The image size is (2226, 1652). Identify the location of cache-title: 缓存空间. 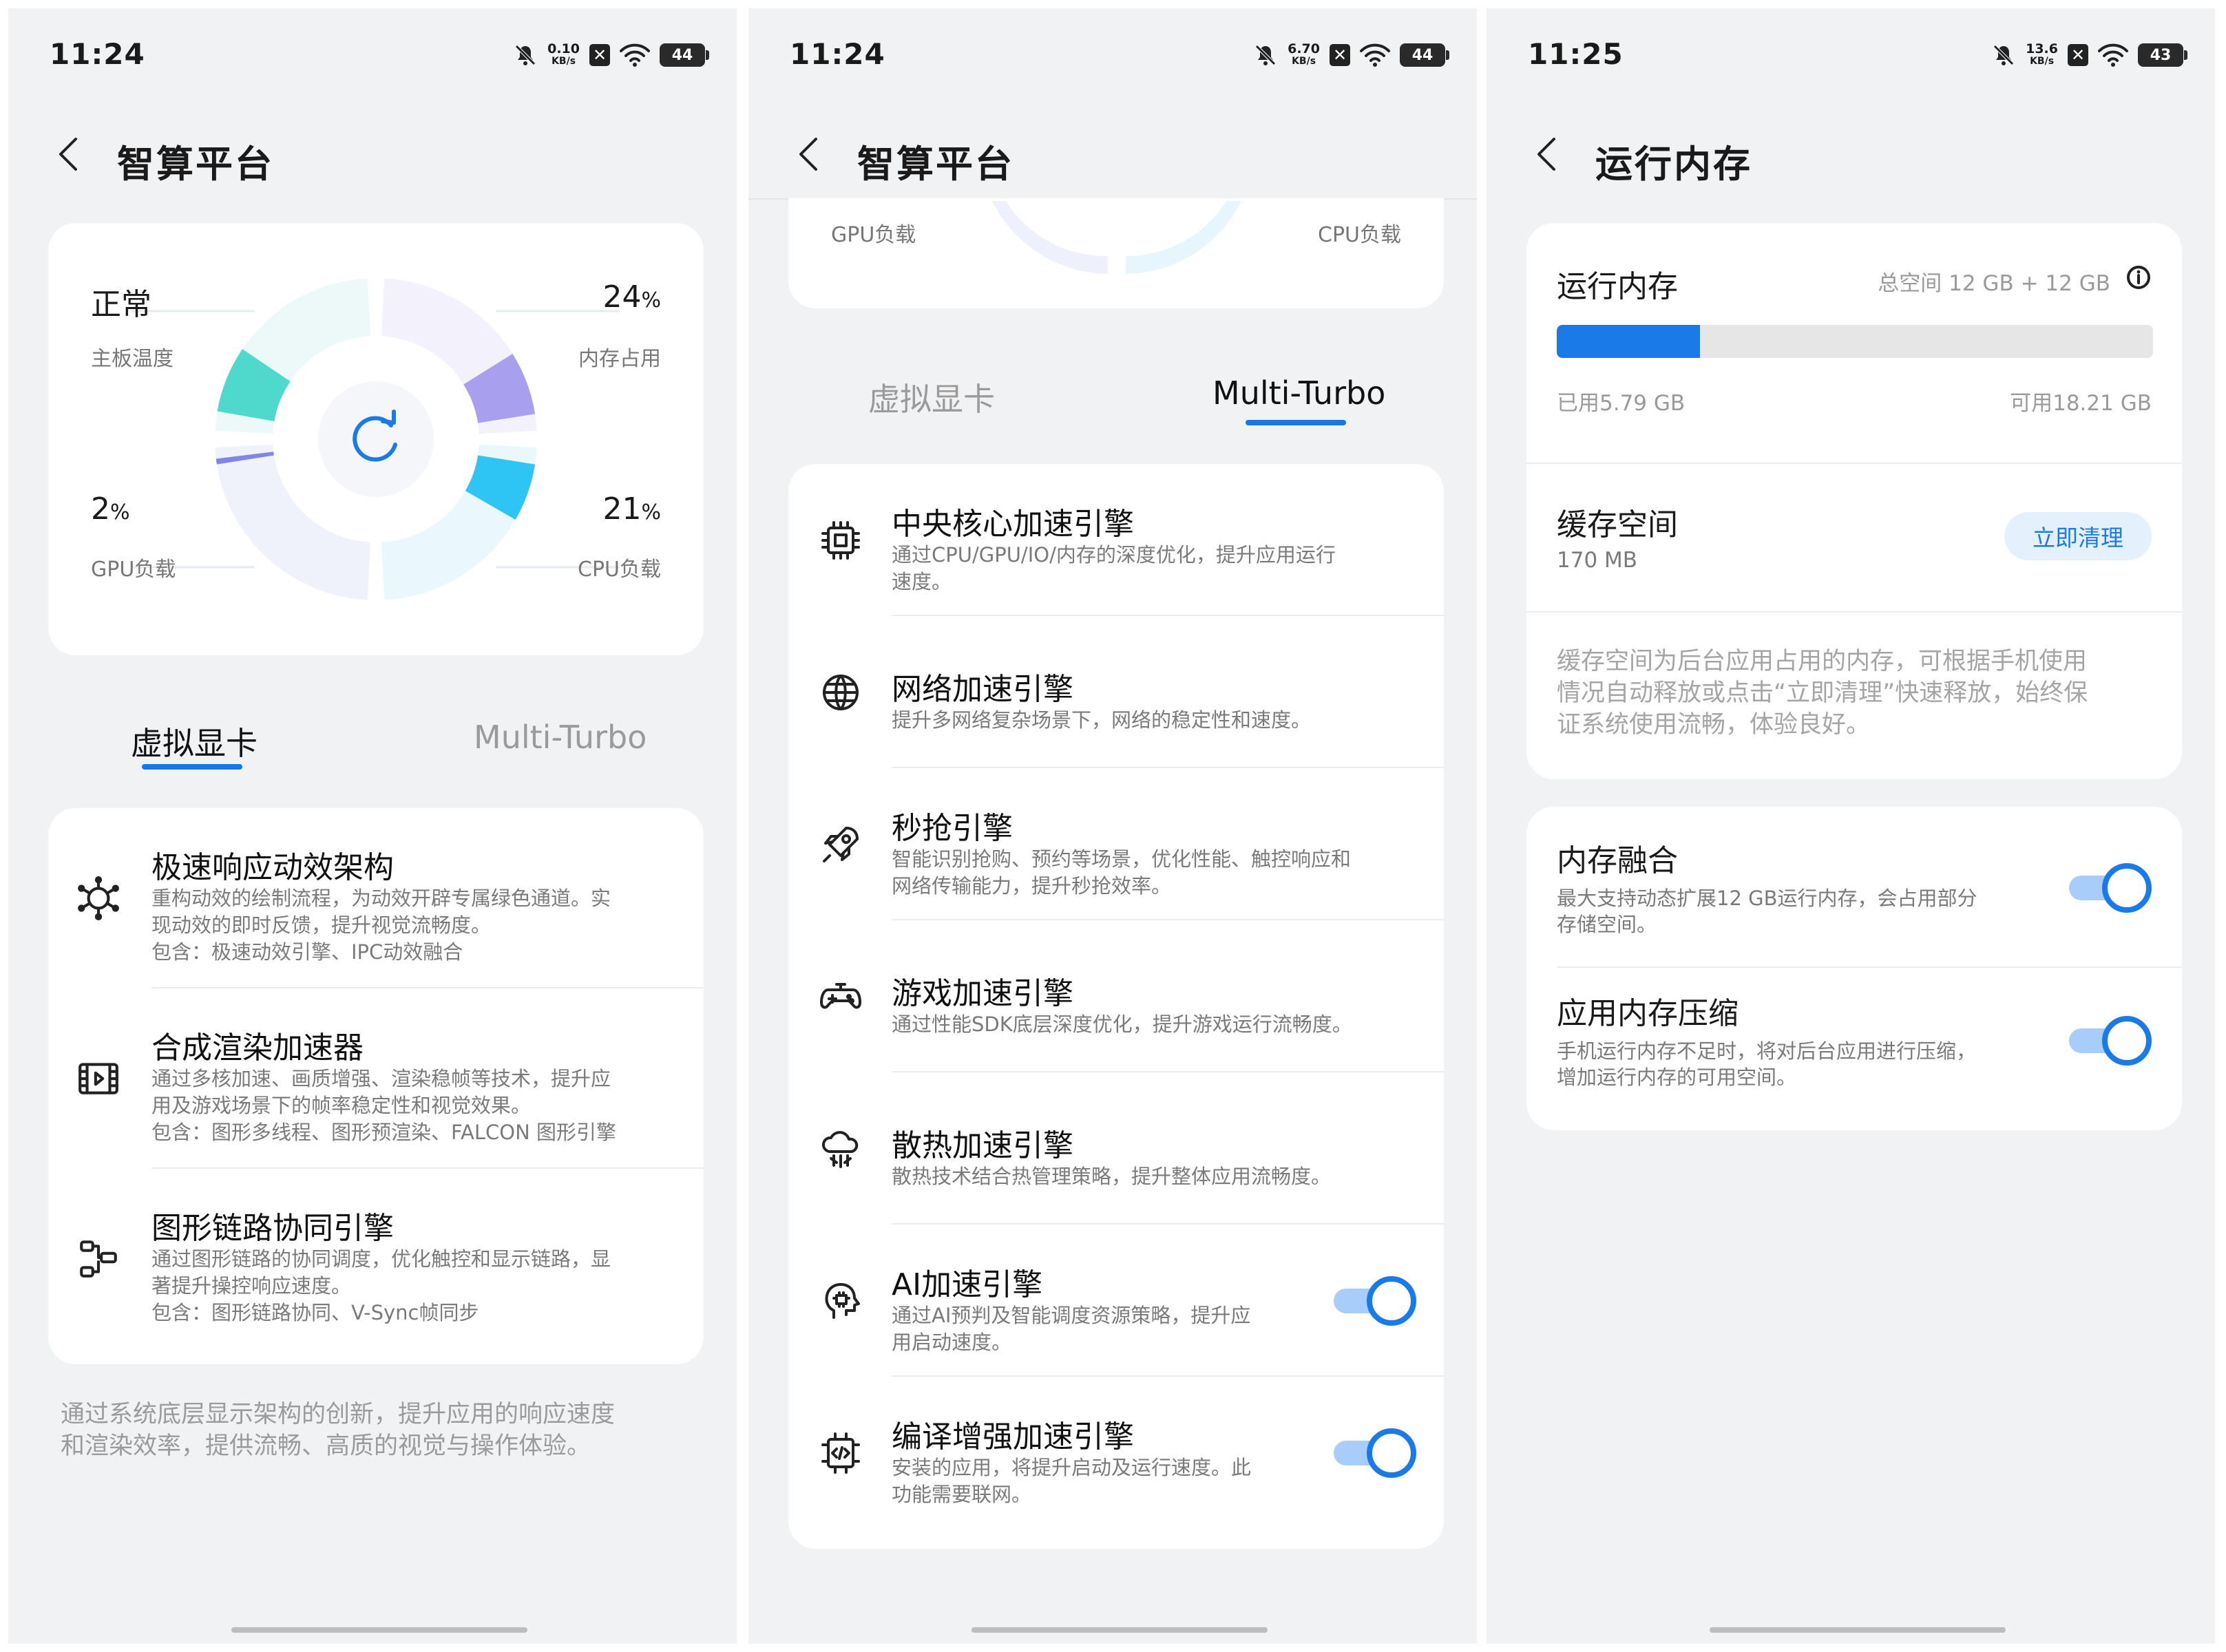
(1617, 525).